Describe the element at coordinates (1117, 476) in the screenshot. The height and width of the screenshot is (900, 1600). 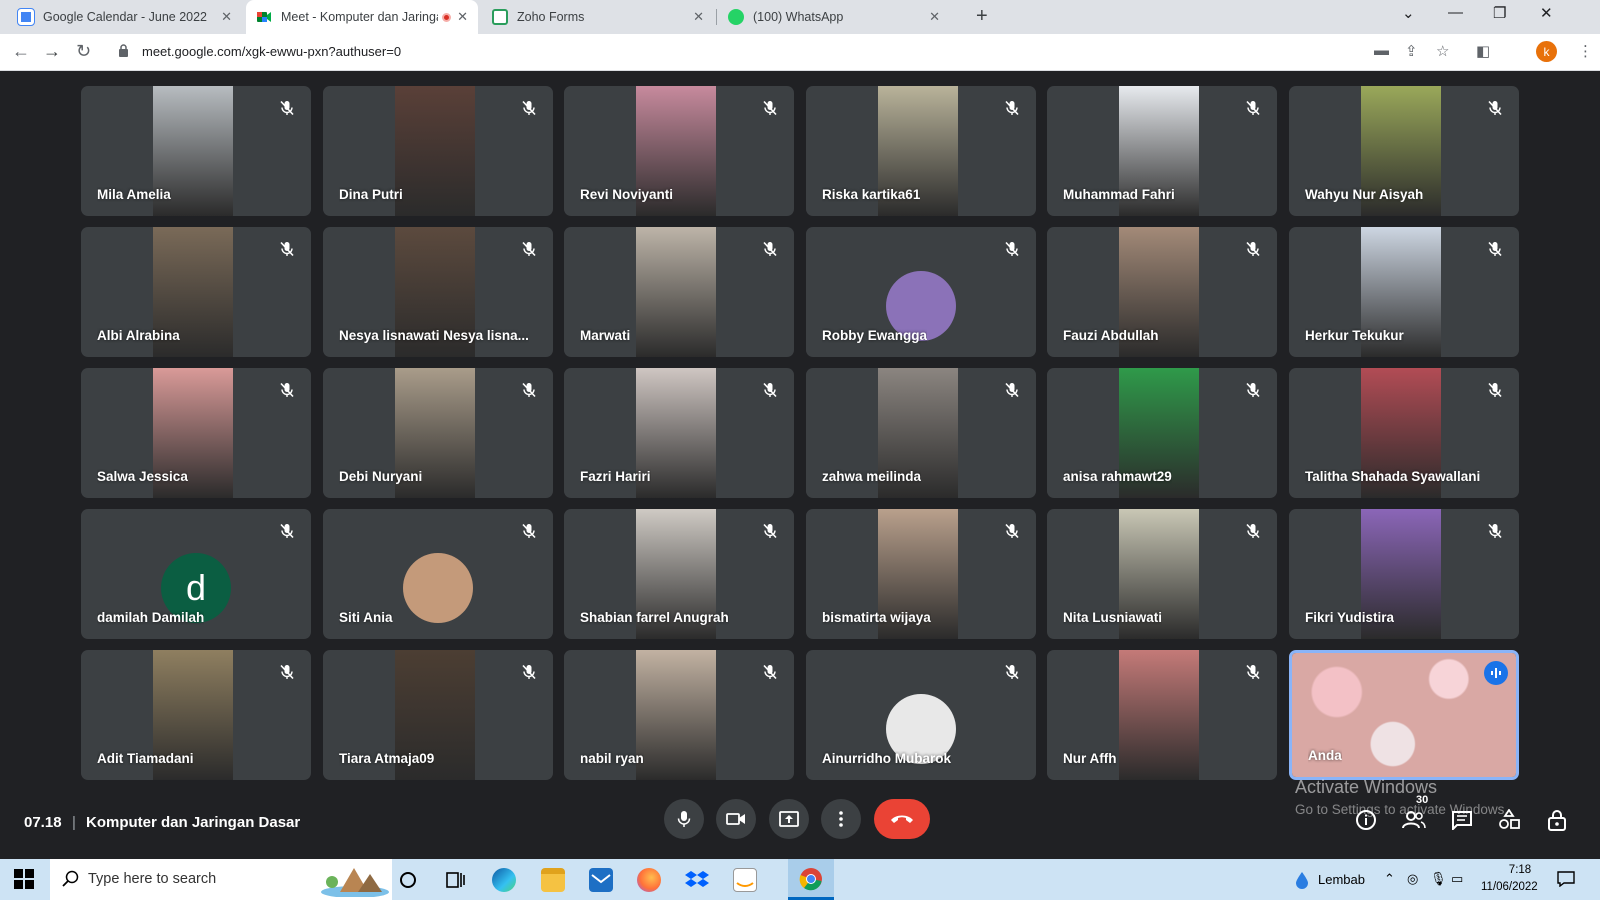
I see `participant-name: anisa rahmawt29` at that location.